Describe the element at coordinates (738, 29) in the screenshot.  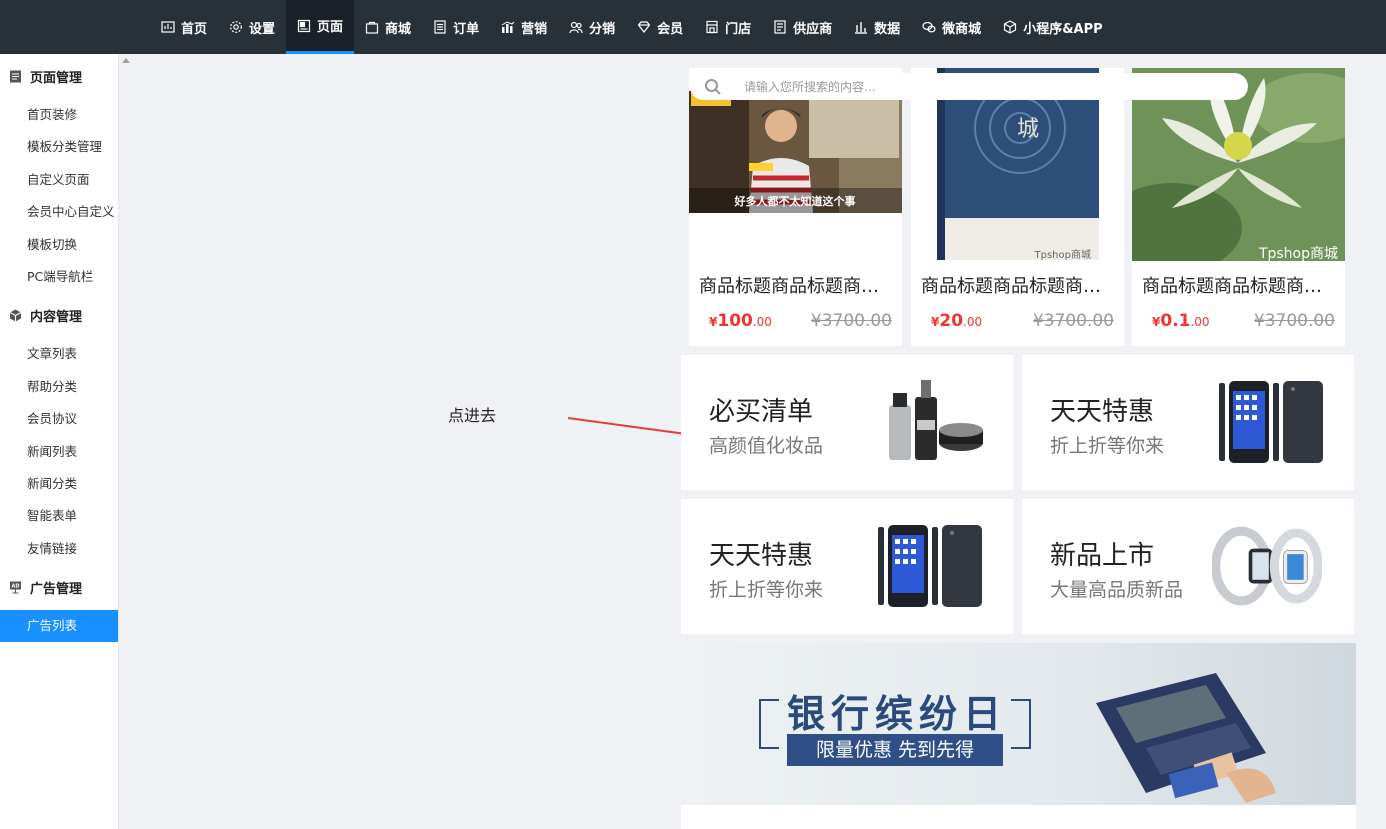
I see `nav-item-label: 门店` at that location.